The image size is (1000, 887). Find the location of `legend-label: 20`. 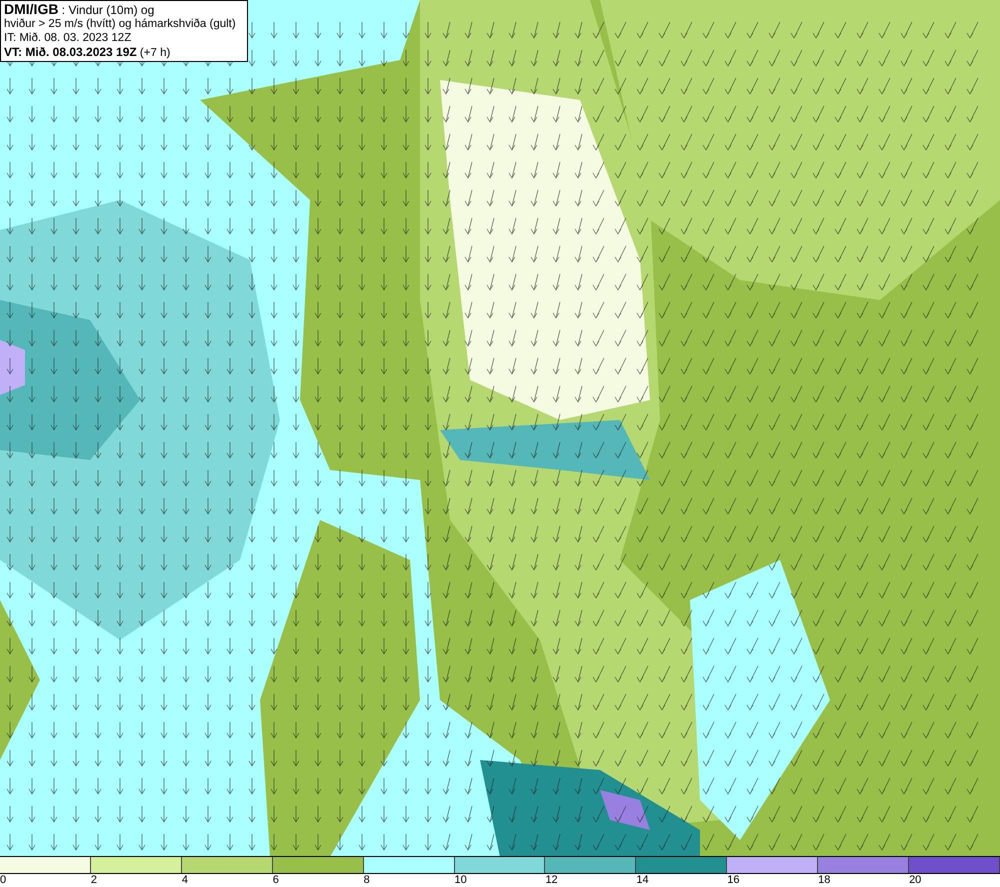

legend-label: 20 is located at coordinates (915, 880).